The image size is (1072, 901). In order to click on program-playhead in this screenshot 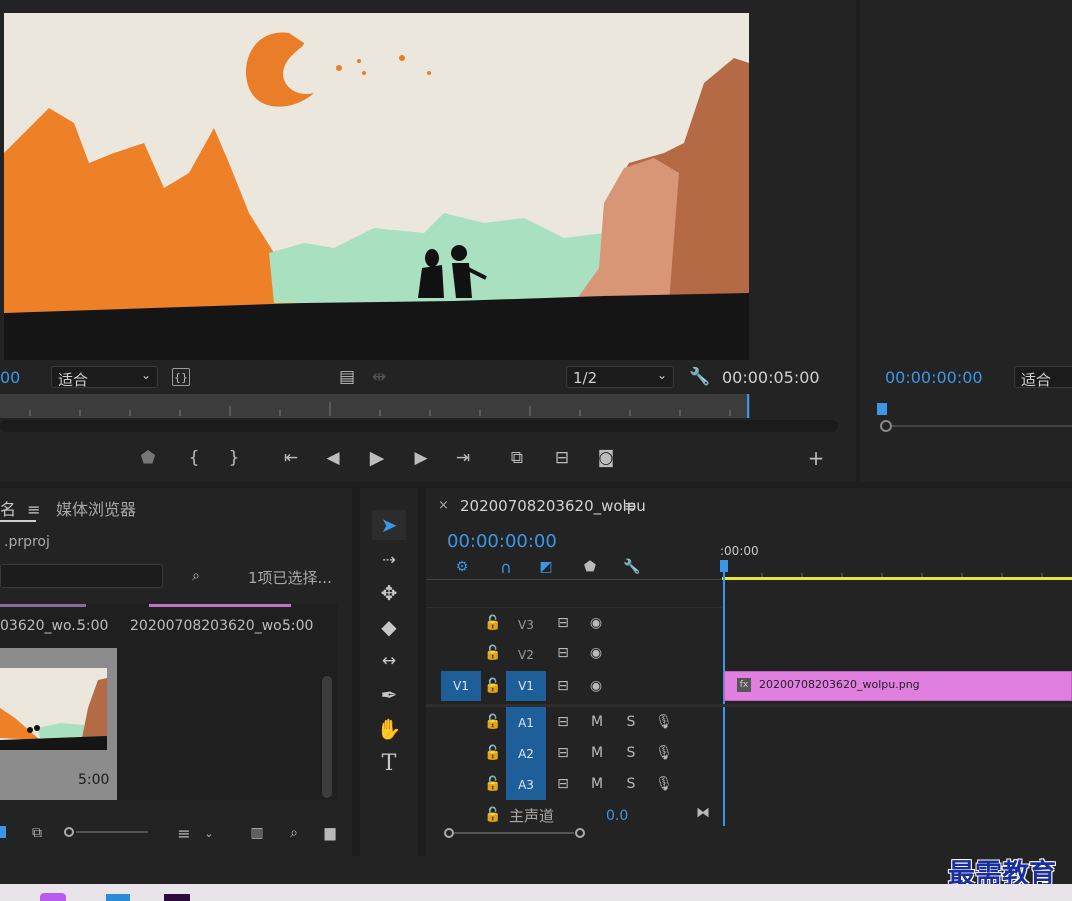, I will do `click(882, 409)`.